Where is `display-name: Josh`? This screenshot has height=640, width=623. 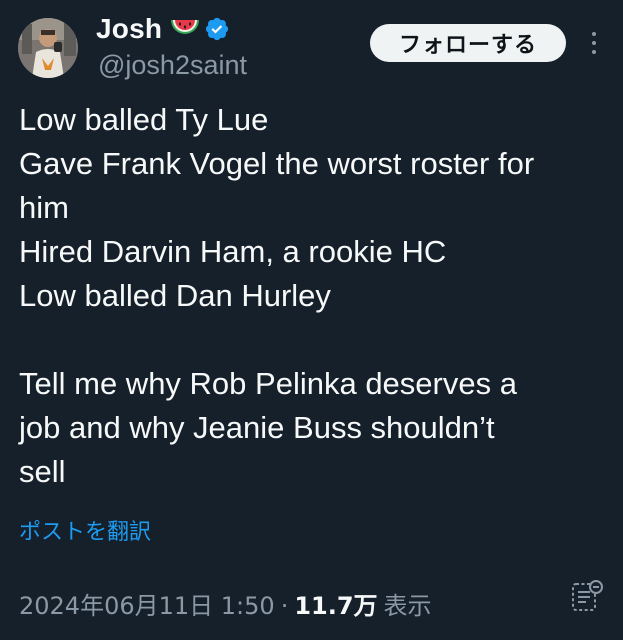
display-name: Josh is located at coordinates (129, 29).